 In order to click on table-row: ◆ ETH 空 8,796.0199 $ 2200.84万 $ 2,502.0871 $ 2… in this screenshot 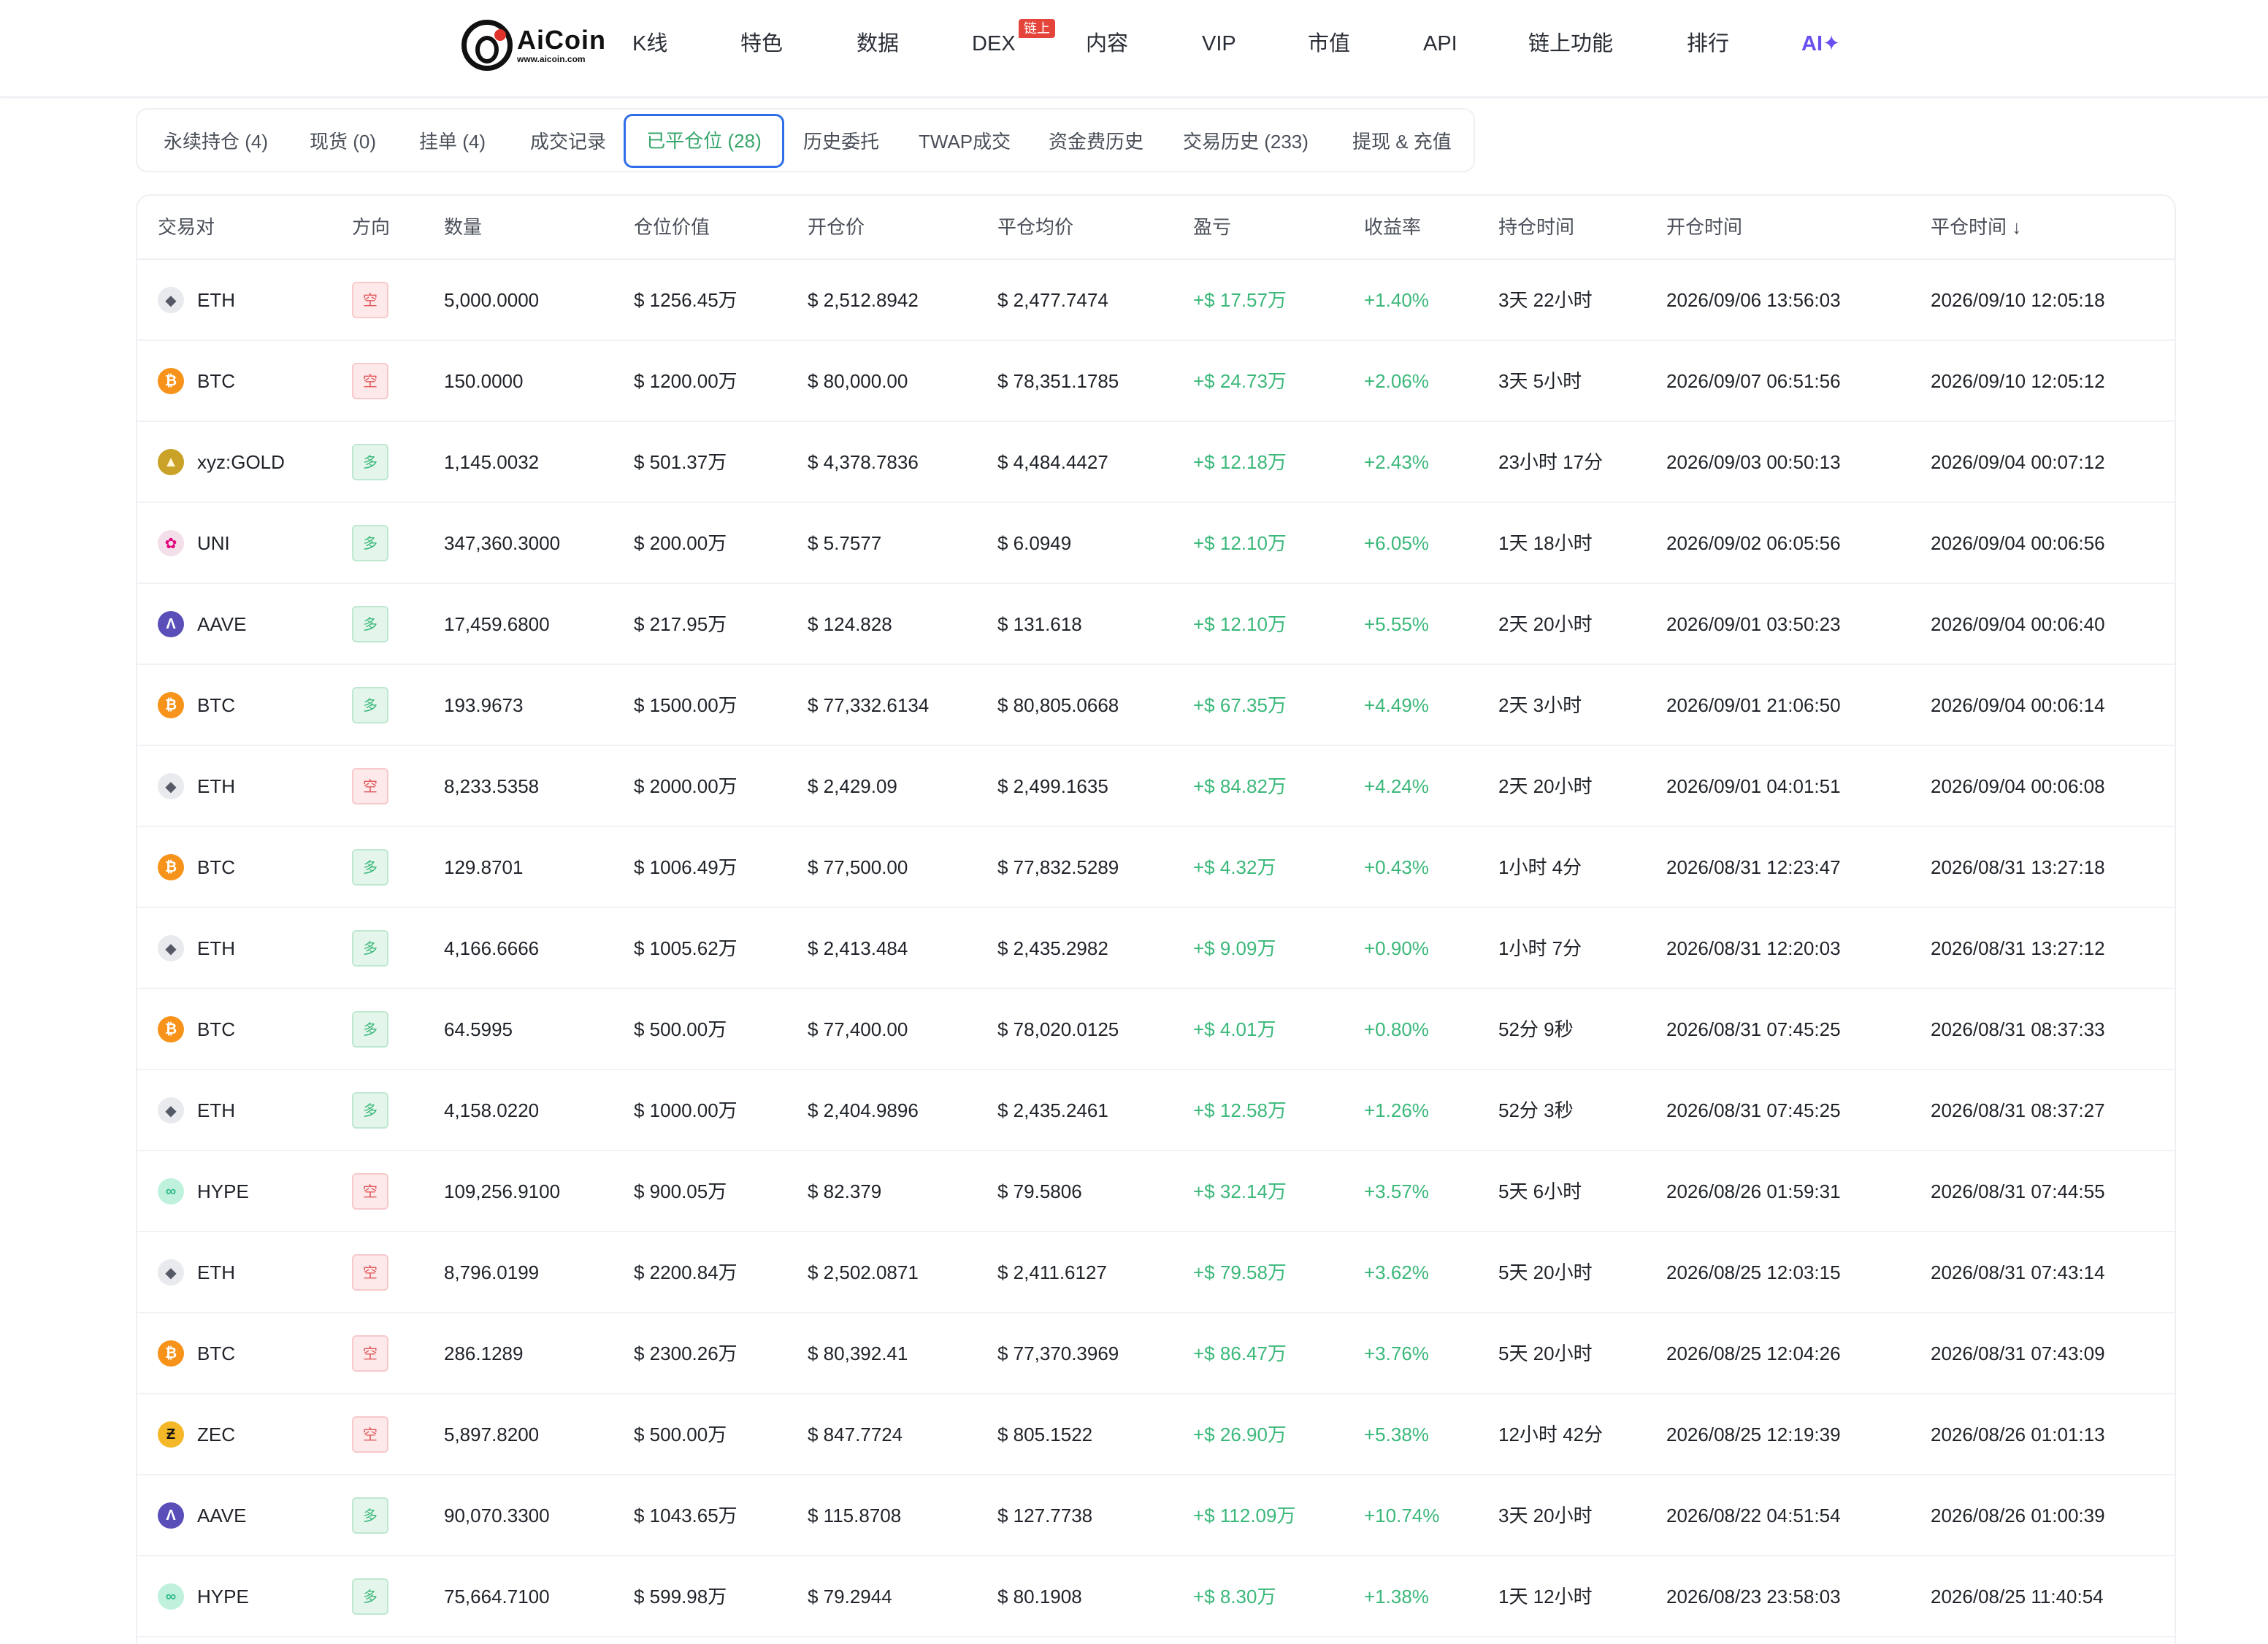, I will do `click(1156, 1272)`.